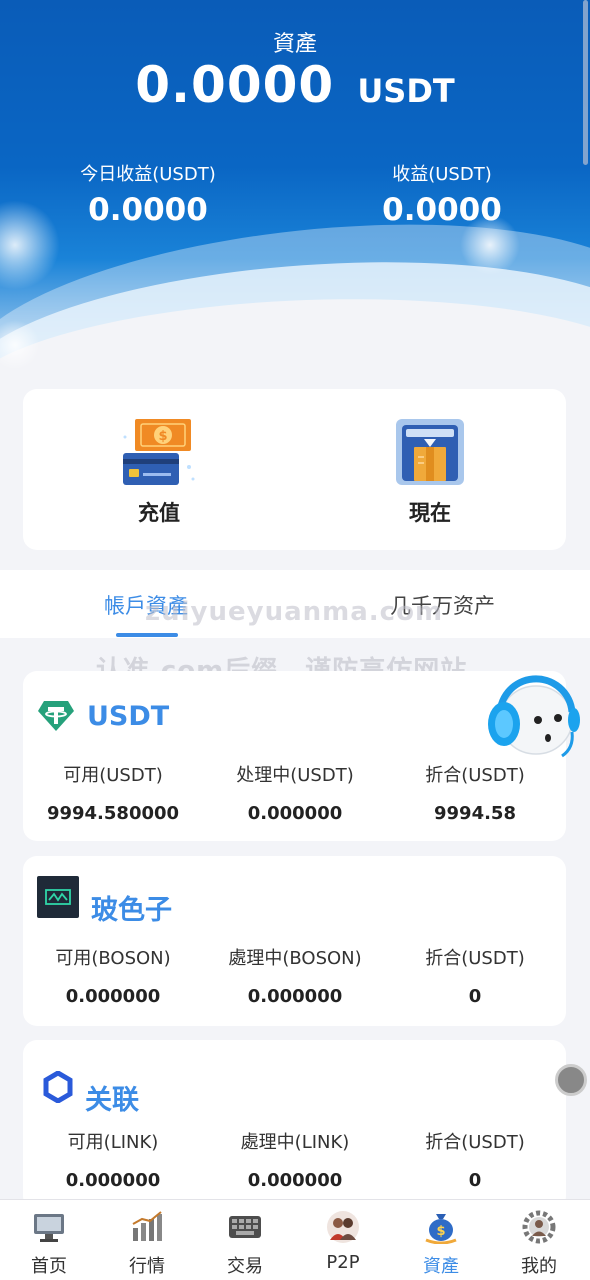 The height and width of the screenshot is (1280, 590). Describe the element at coordinates (571, 1080) in the screenshot. I see `floating-assist-button` at that location.